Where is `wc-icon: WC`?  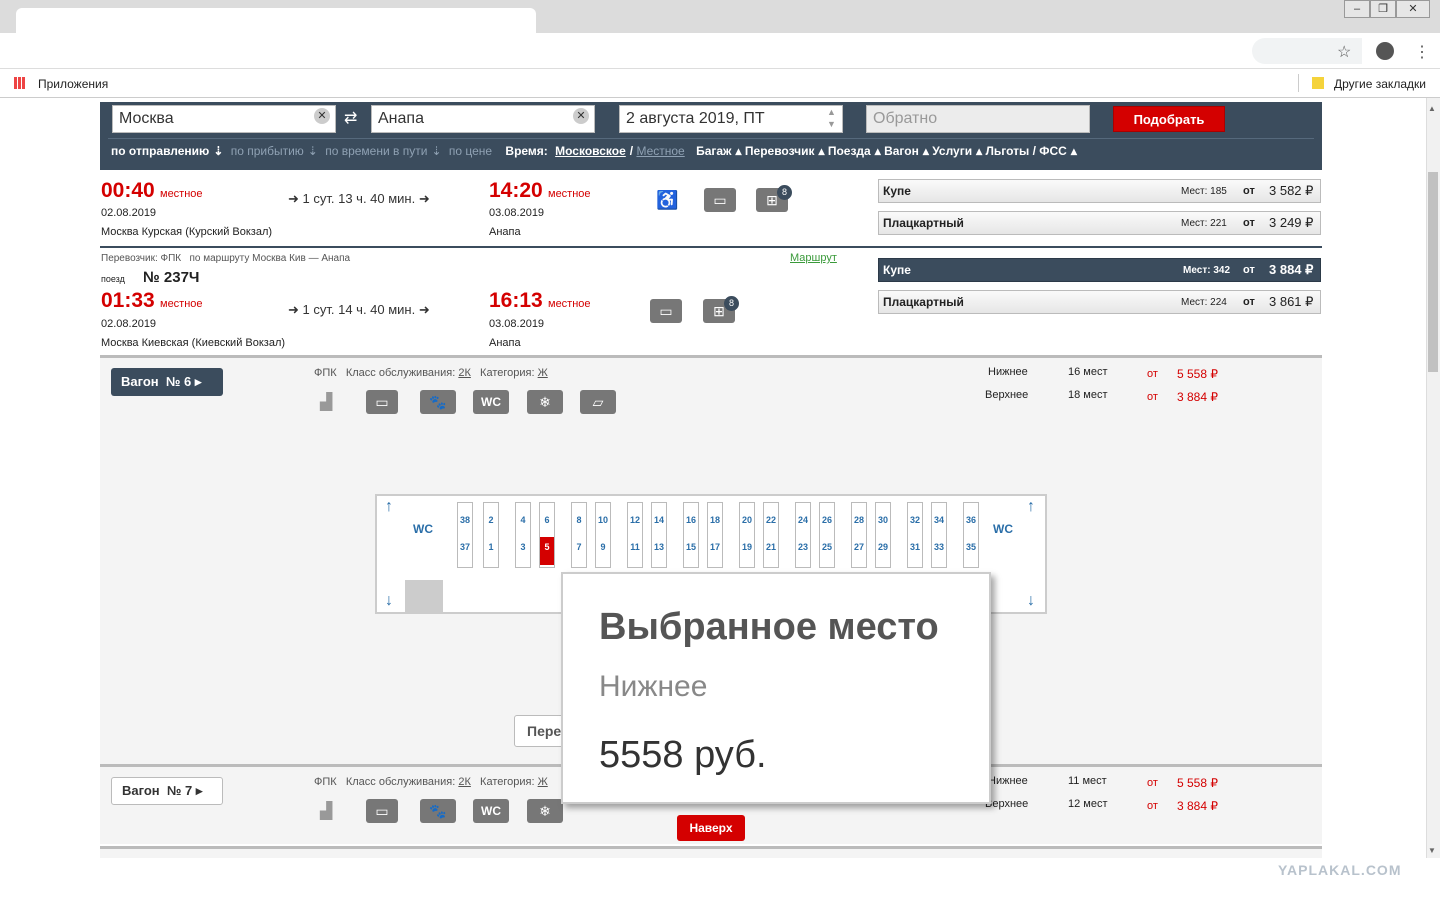
wc-icon: WC is located at coordinates (491, 811).